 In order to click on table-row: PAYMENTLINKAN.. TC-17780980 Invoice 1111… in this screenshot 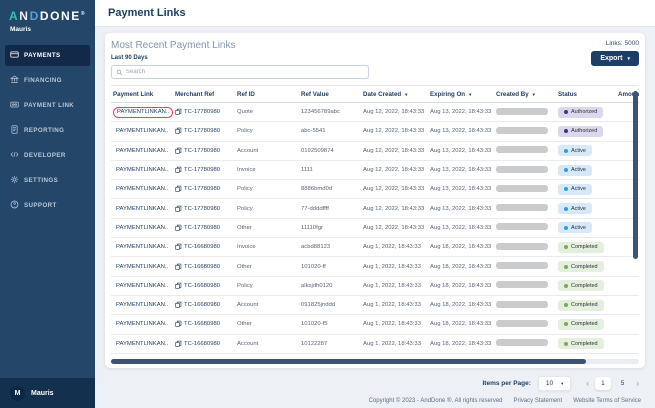, I will do `click(375, 171)`.